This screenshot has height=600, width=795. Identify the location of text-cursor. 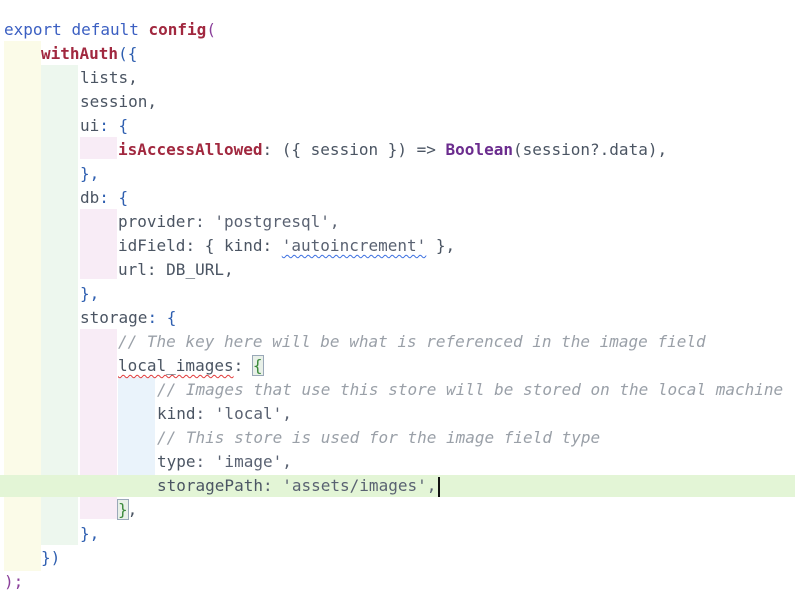
(439, 486).